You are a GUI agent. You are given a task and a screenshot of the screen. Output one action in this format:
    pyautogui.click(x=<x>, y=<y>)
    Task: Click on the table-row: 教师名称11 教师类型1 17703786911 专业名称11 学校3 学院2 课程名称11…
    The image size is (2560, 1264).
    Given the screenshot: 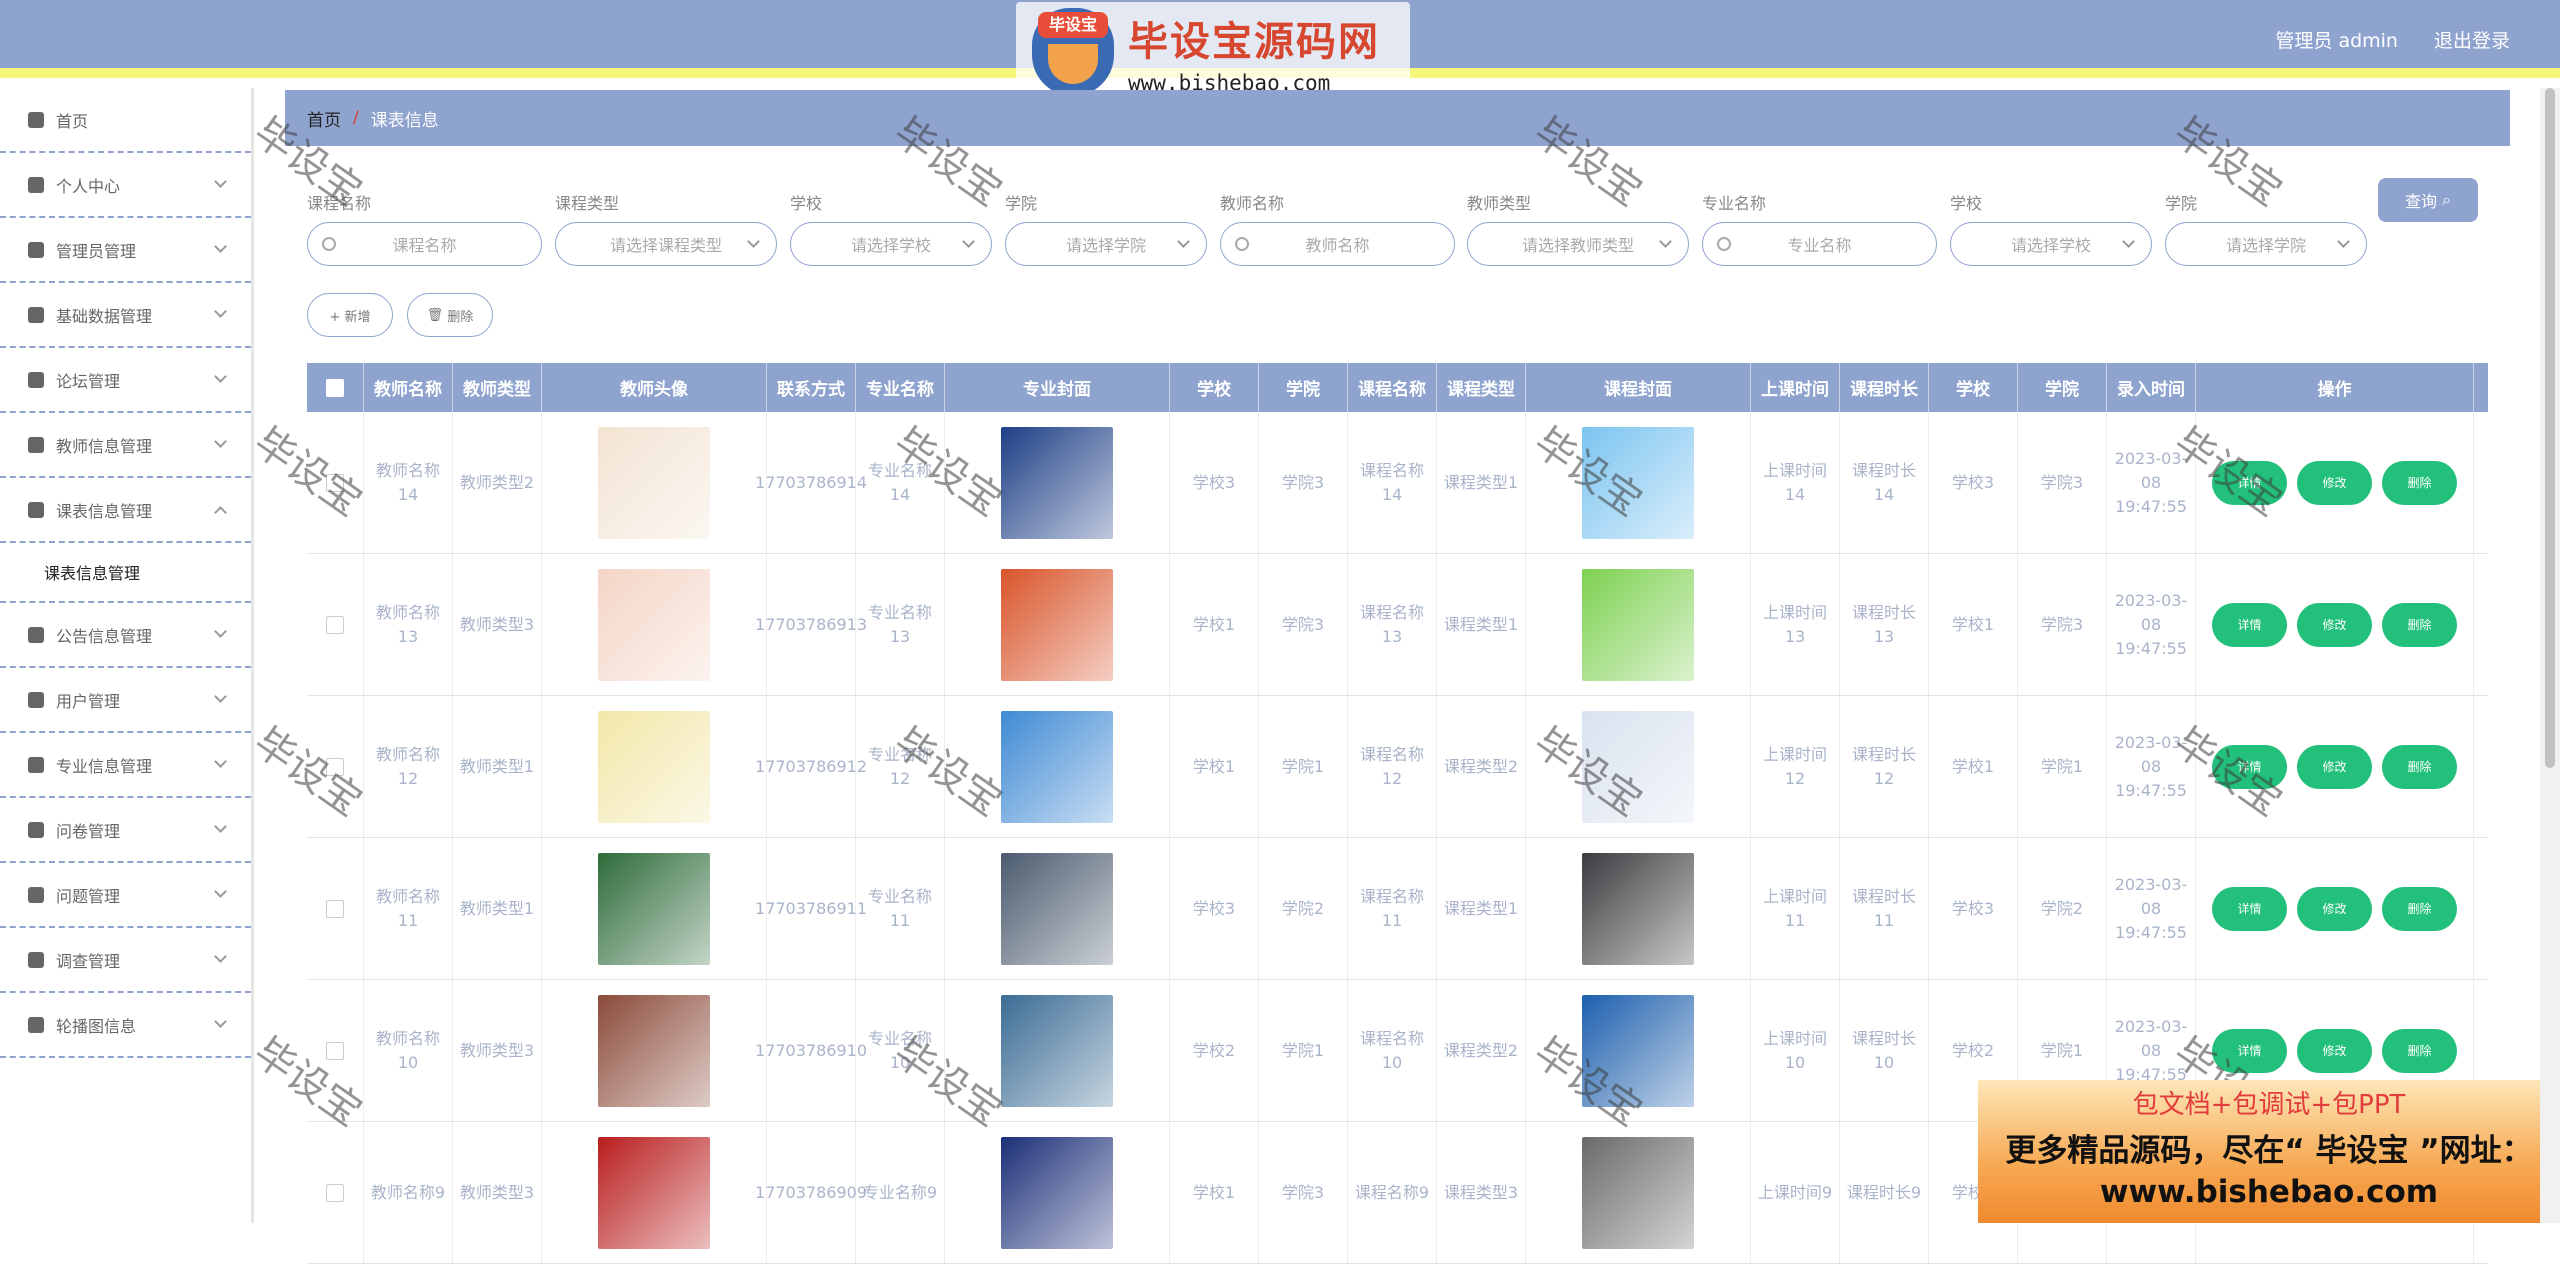 What is the action you would take?
    pyautogui.click(x=1397, y=909)
    